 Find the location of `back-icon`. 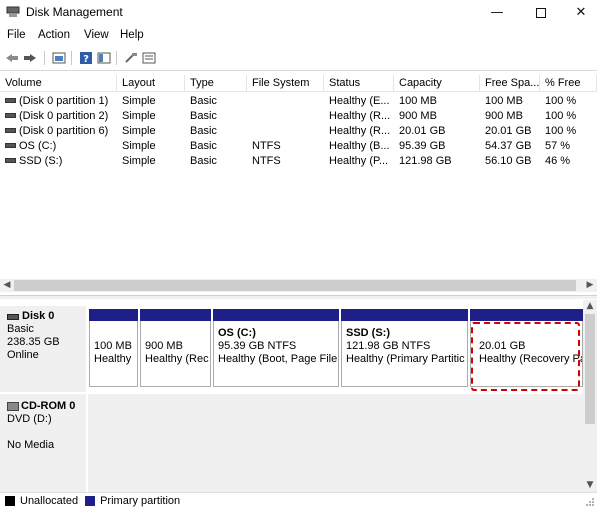

back-icon is located at coordinates (12, 58).